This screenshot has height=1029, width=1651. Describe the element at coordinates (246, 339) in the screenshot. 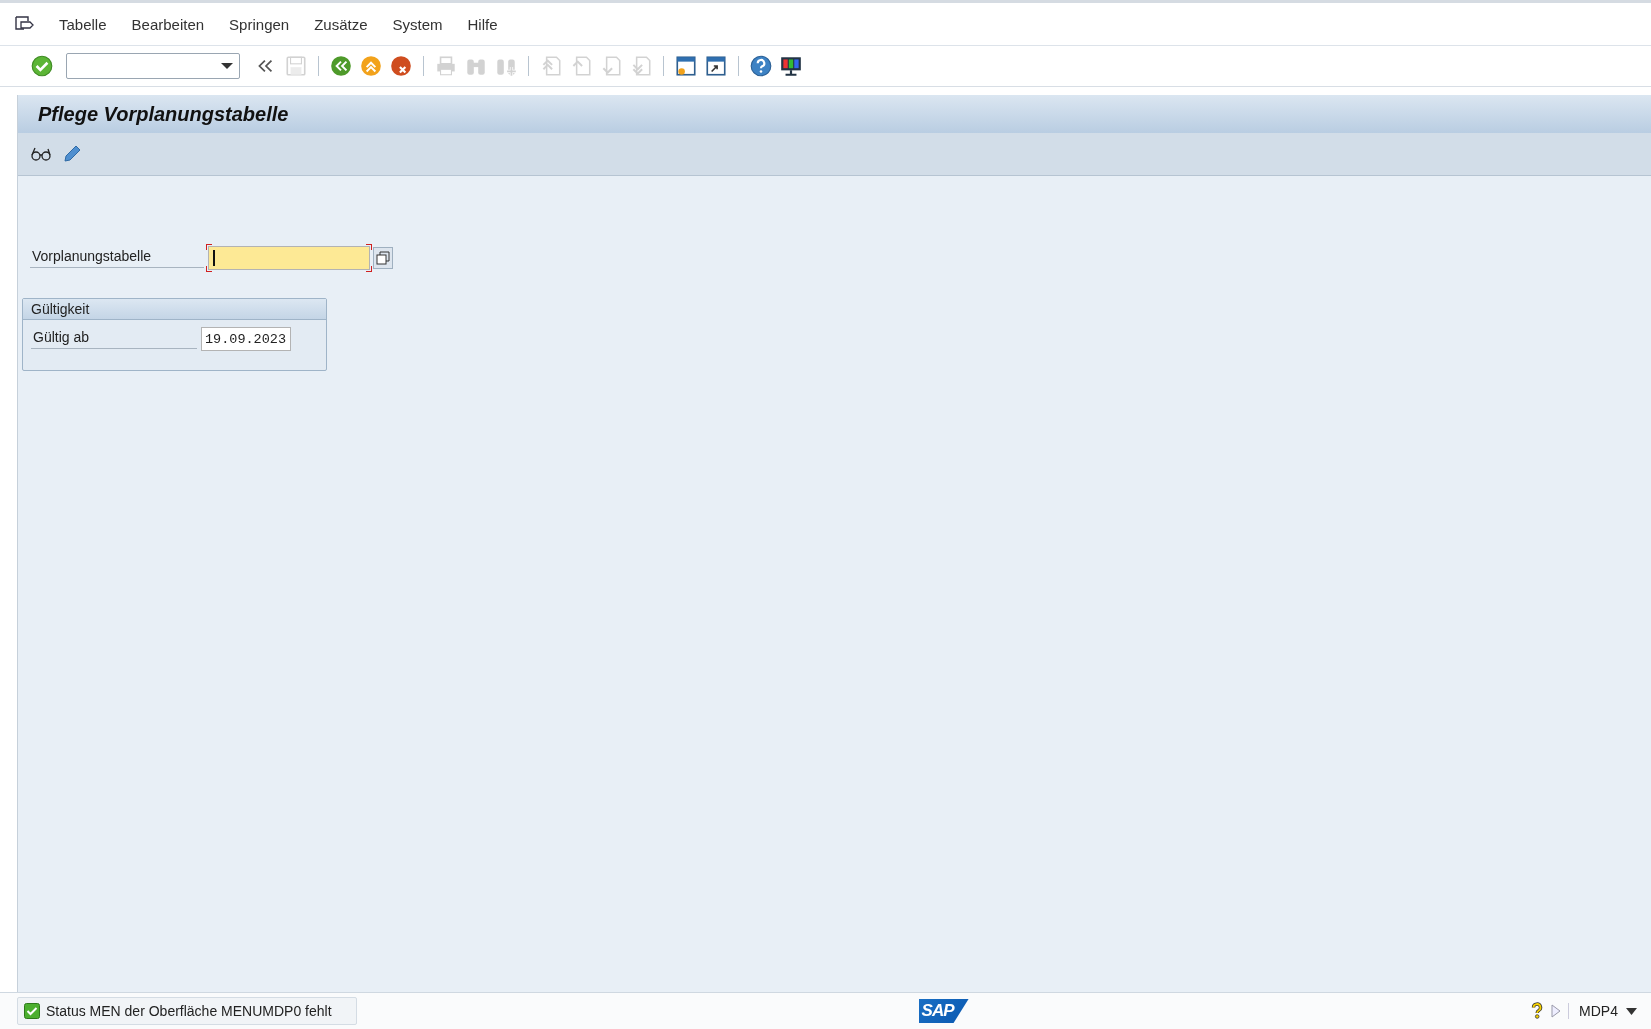

I see `date-field: 19.09.2023` at that location.